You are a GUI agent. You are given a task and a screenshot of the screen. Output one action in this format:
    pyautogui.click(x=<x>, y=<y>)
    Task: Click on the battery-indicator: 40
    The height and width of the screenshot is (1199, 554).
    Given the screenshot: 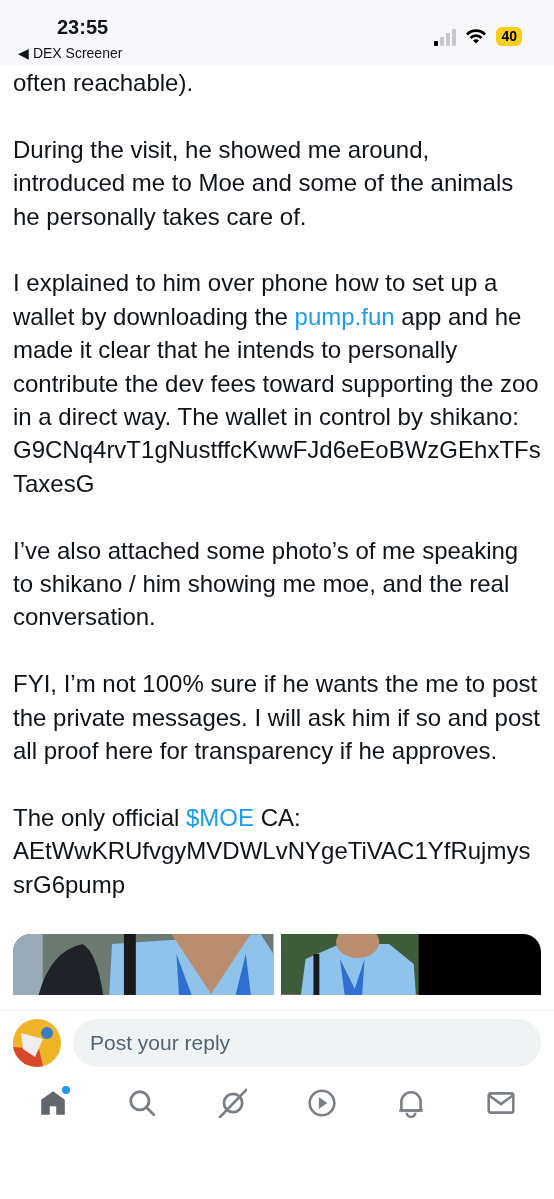 What is the action you would take?
    pyautogui.click(x=509, y=36)
    